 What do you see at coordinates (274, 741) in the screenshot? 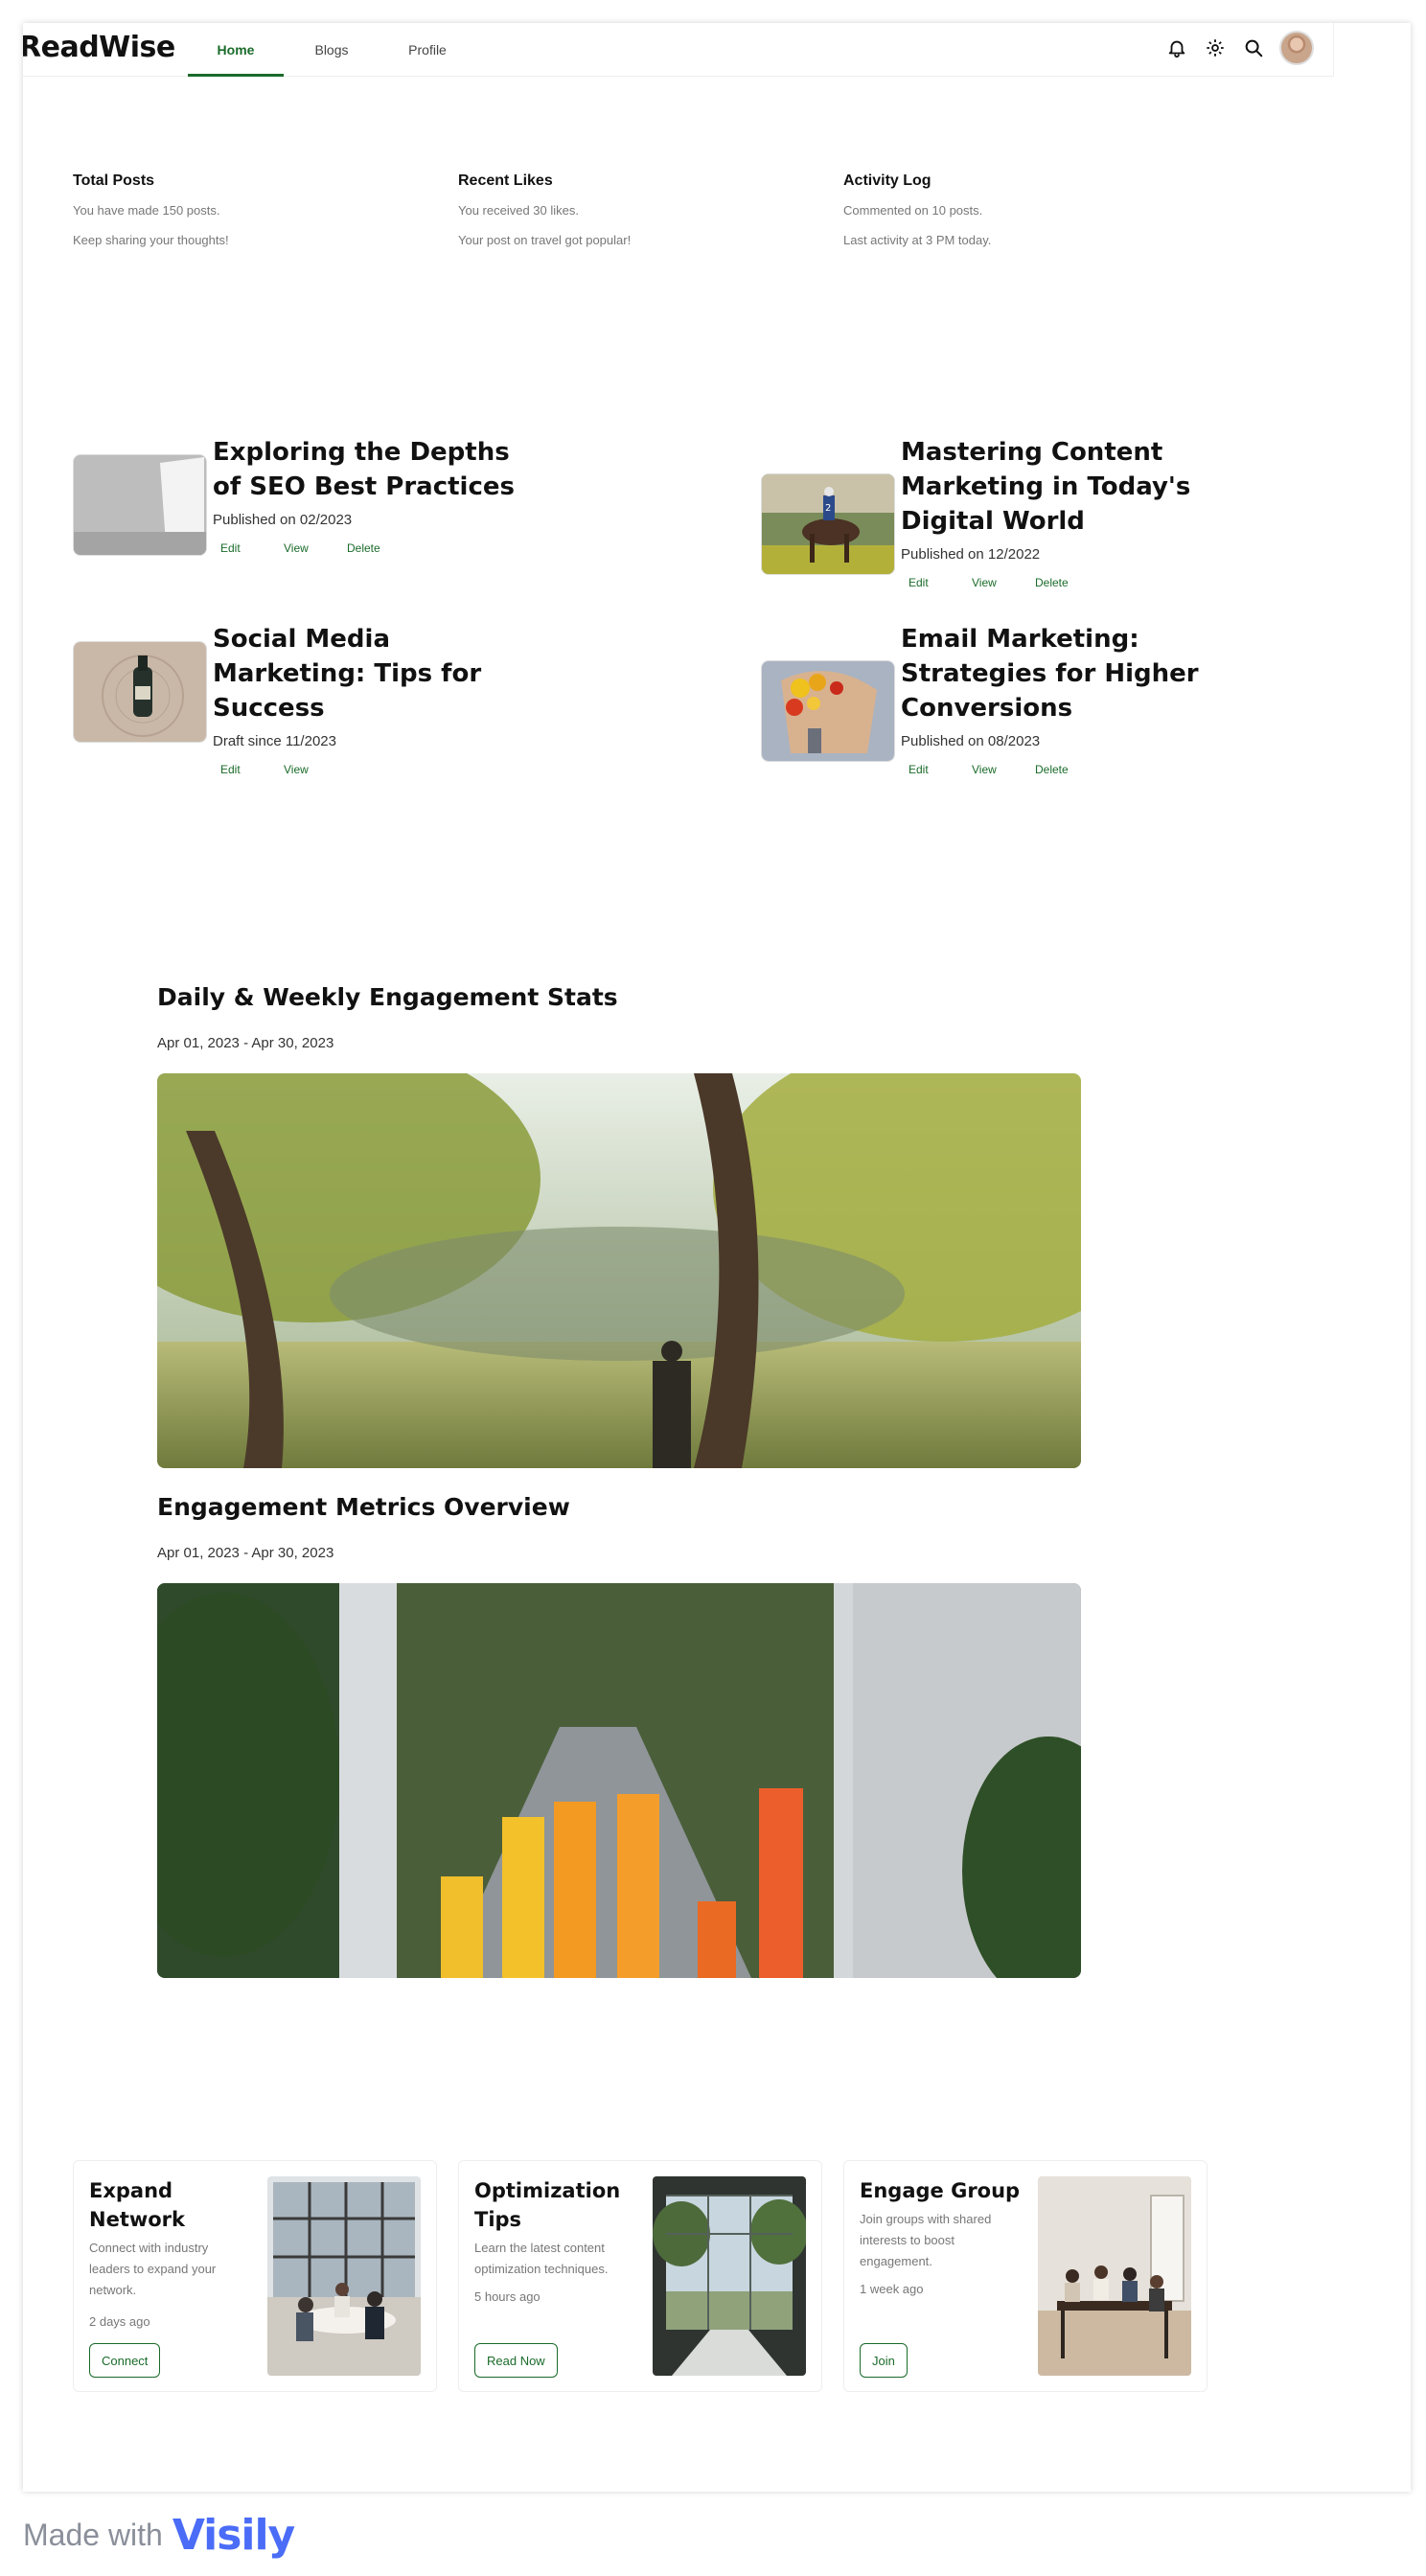
I see `post-meta: Draft since 11/2023` at bounding box center [274, 741].